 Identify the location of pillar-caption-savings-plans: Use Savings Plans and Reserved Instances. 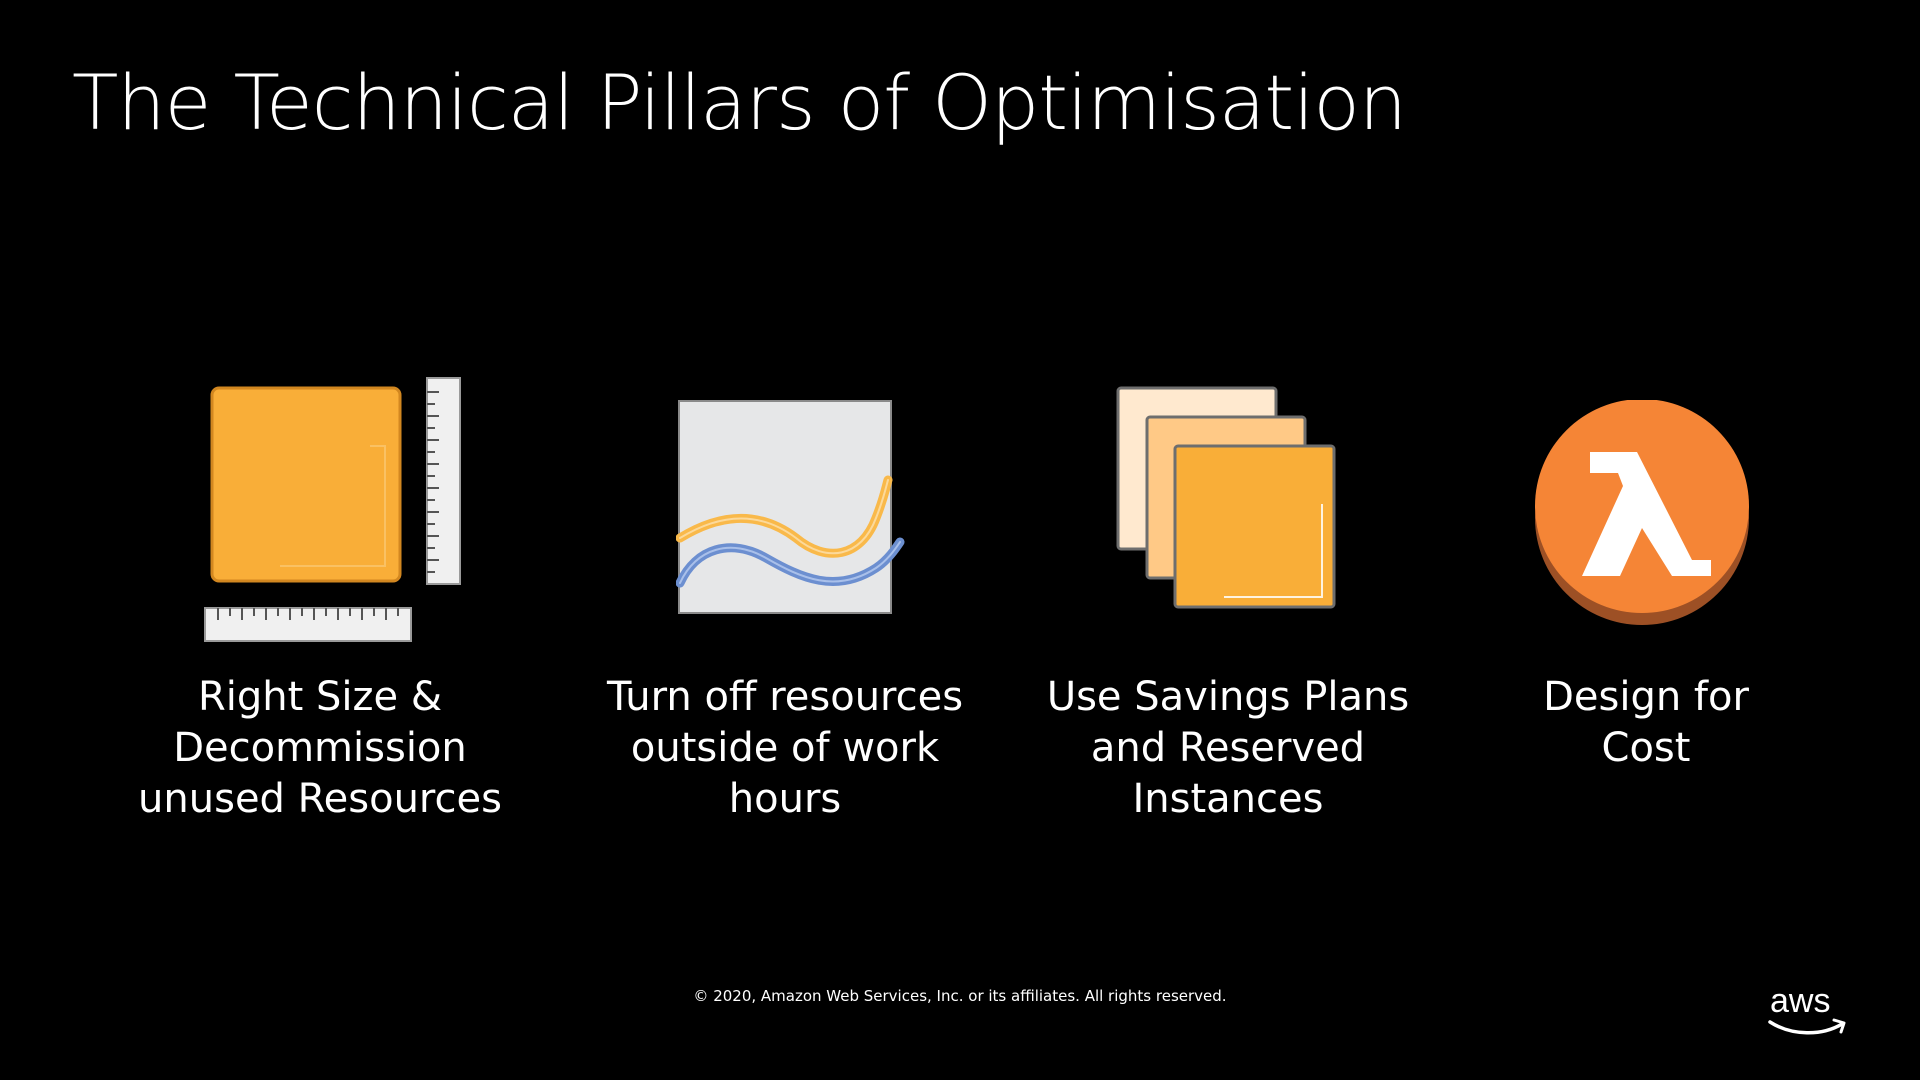
(1228, 748).